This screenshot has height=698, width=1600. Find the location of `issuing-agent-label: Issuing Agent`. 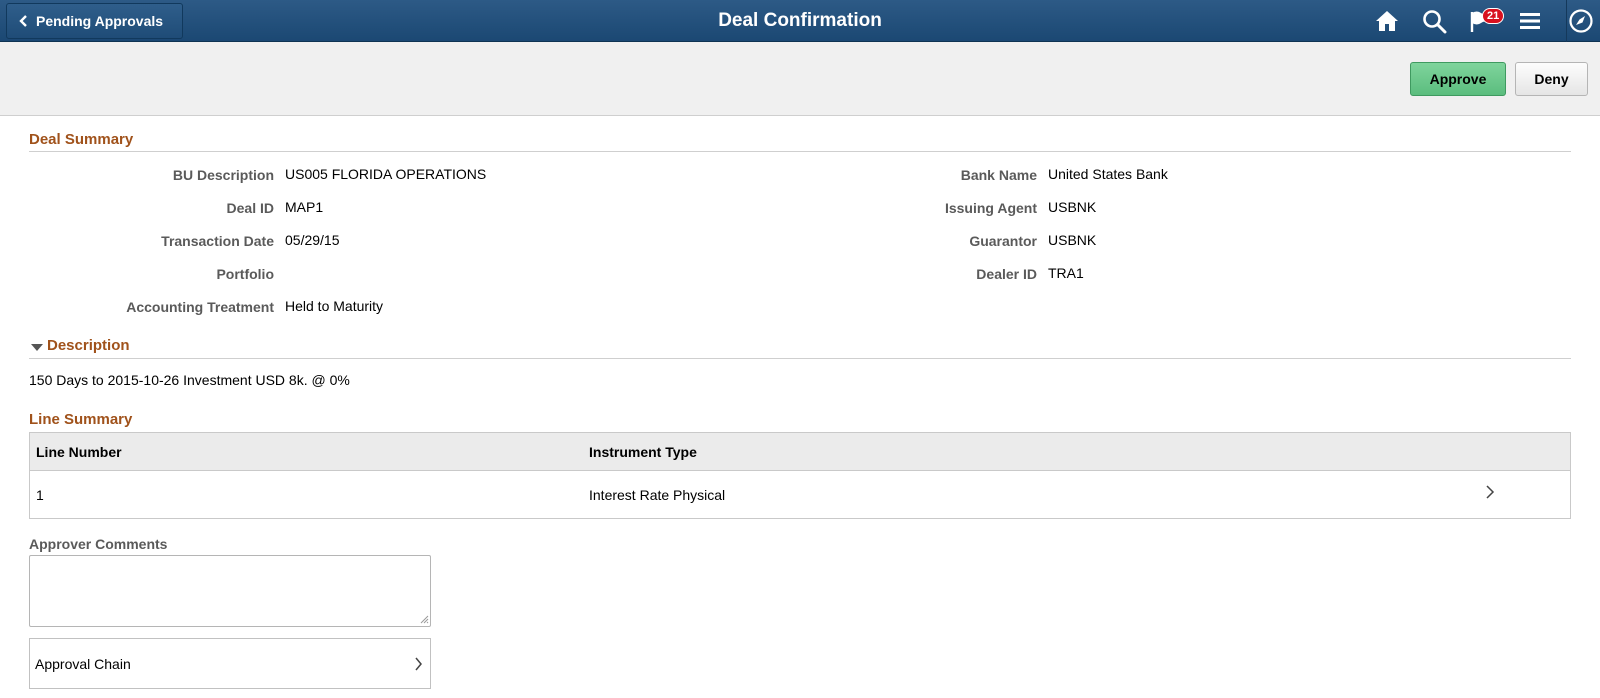

issuing-agent-label: Issuing Agent is located at coordinates (990, 208).